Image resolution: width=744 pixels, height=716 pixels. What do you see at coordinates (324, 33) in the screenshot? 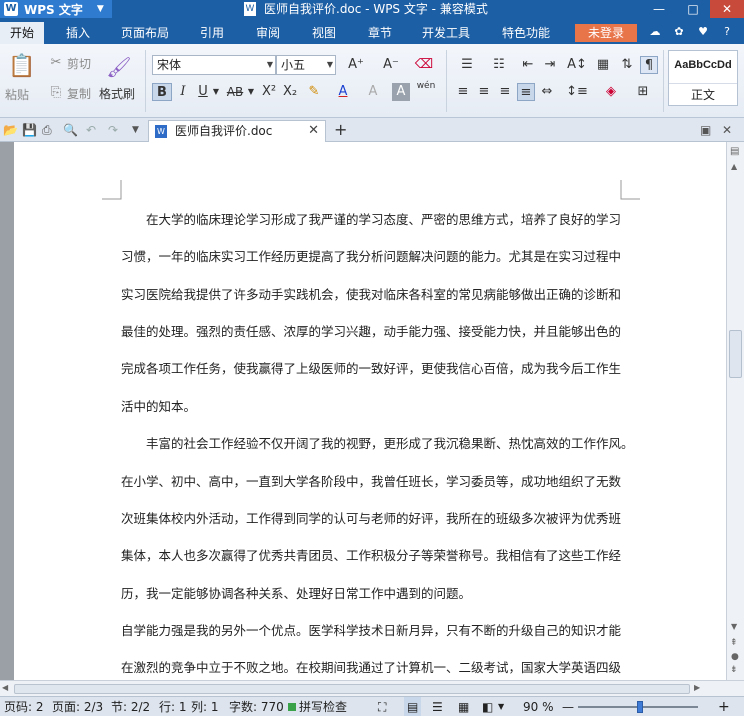
I see `tab-view: 视图` at bounding box center [324, 33].